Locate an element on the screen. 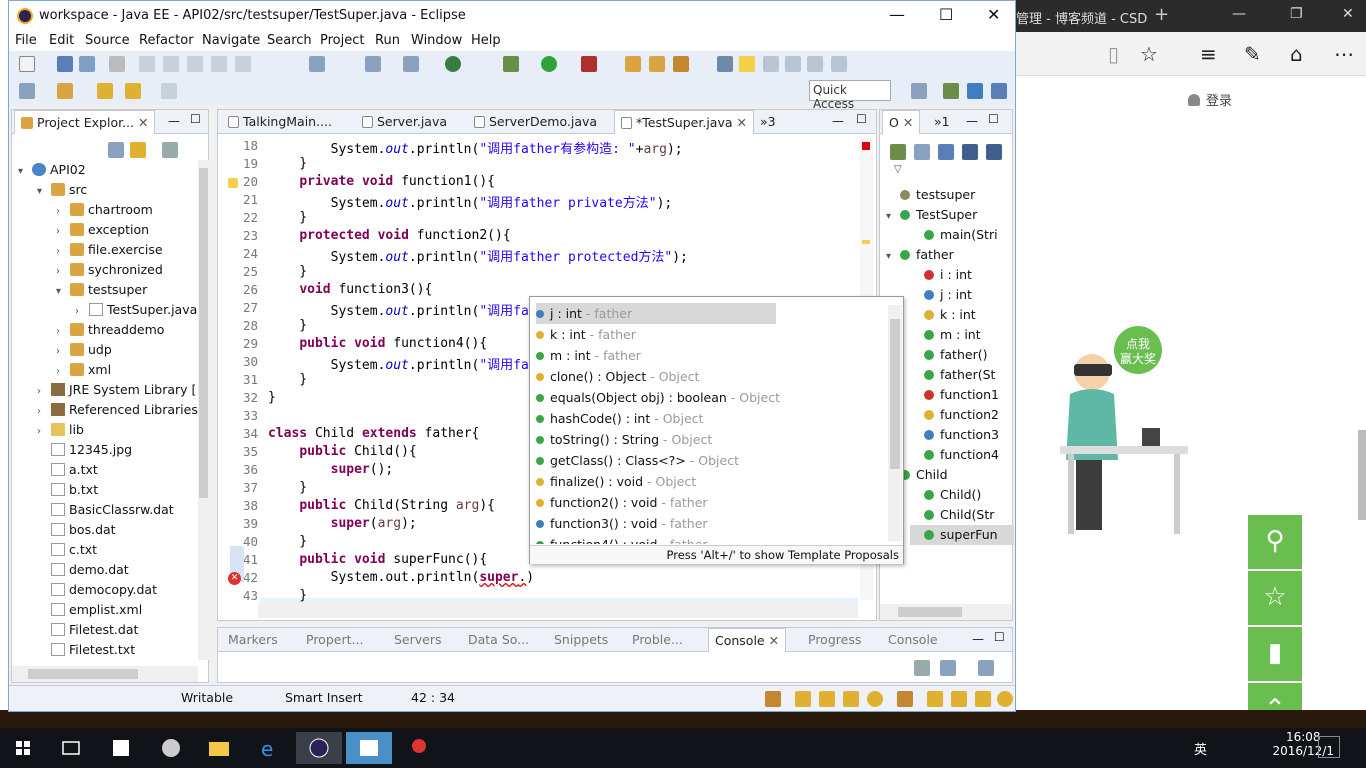 This screenshot has width=1366, height=768. warning-icon is located at coordinates (233, 183).